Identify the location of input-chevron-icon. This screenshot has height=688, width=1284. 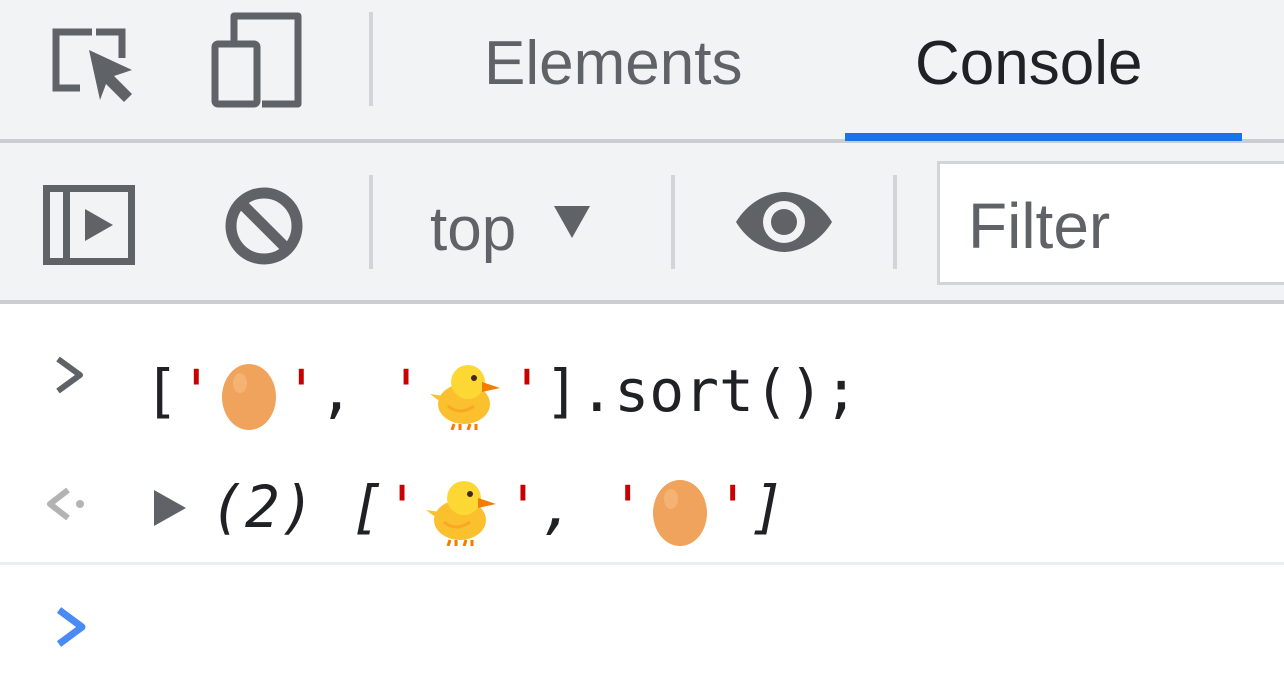
(70, 375).